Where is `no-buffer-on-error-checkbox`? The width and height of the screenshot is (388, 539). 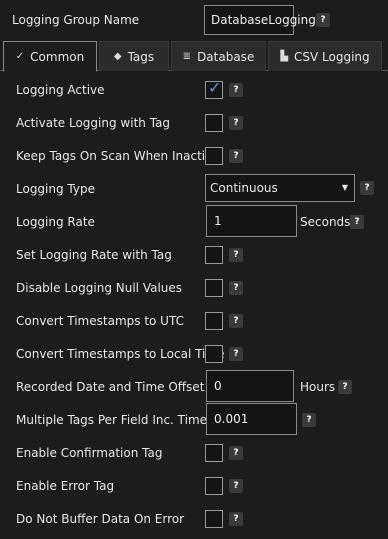
no-buffer-on-error-checkbox is located at coordinates (214, 519).